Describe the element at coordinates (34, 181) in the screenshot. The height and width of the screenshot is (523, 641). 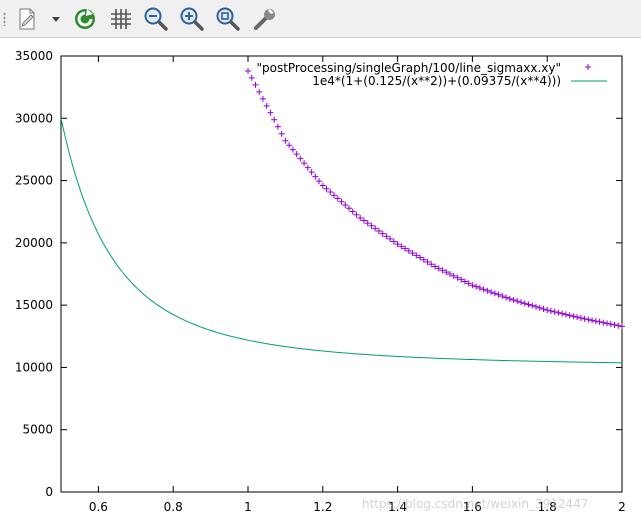
I see `y-tick-label: 25000` at that location.